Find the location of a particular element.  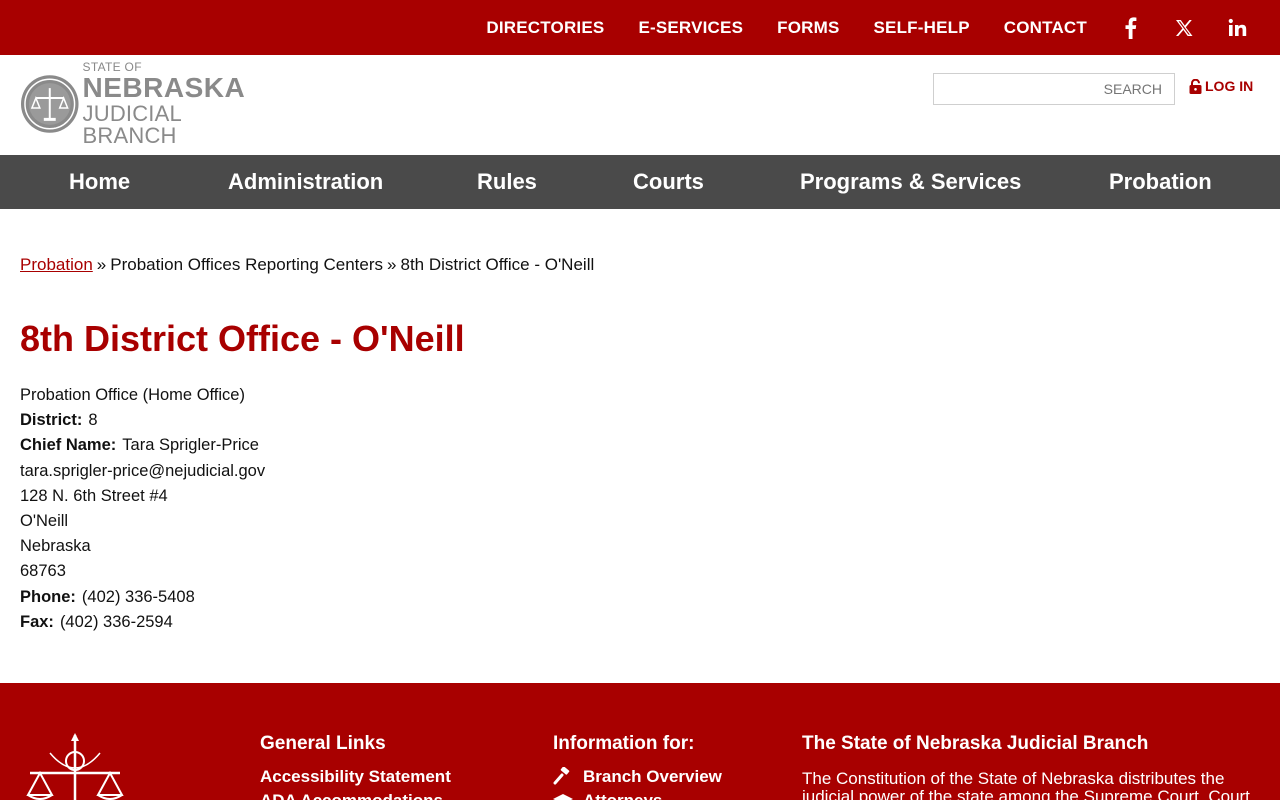

main-nav-administration: Administration is located at coordinates (305, 182).